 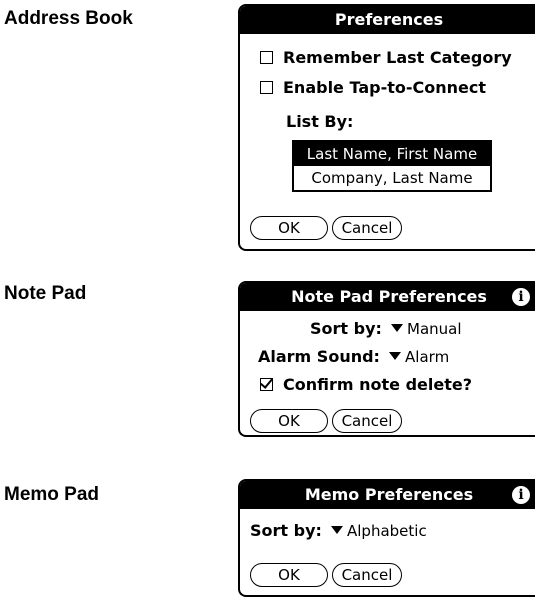 What do you see at coordinates (320, 121) in the screenshot?
I see `list-by-label: List By:` at bounding box center [320, 121].